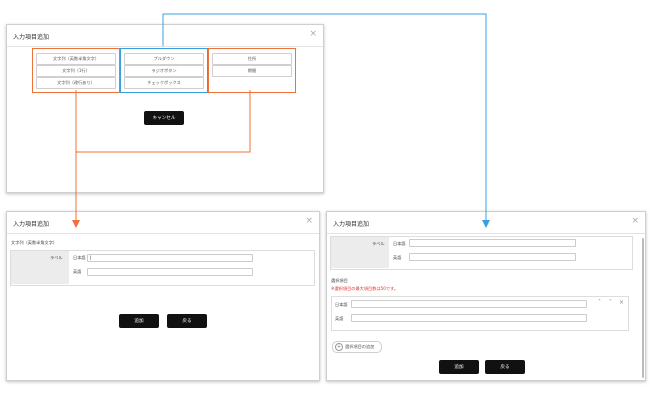 This screenshot has width=650, height=406. What do you see at coordinates (164, 59) in the screenshot?
I see `pulldown-button: プルダウン` at bounding box center [164, 59].